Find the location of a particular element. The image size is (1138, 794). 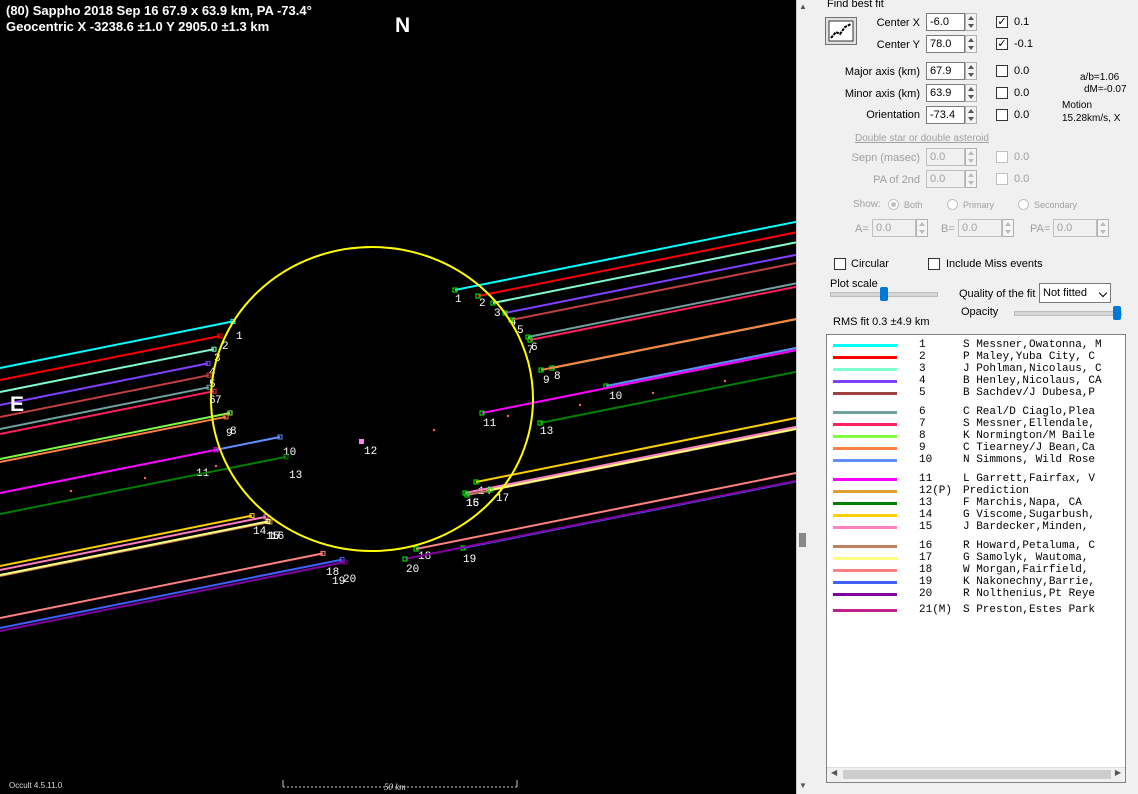

scroll-right-icon: ▶ is located at coordinates (1118, 772).